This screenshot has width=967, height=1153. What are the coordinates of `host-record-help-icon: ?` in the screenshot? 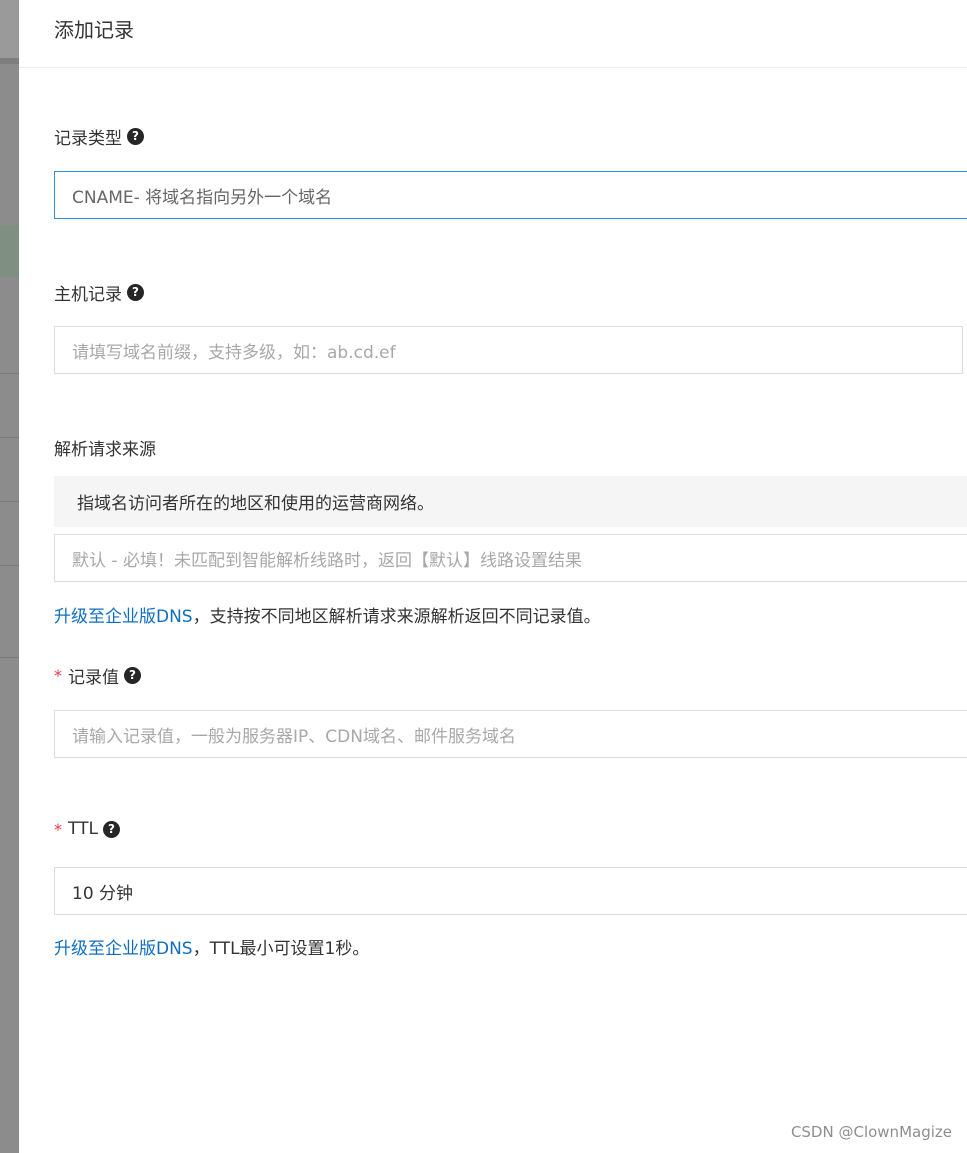 It's located at (135, 292).